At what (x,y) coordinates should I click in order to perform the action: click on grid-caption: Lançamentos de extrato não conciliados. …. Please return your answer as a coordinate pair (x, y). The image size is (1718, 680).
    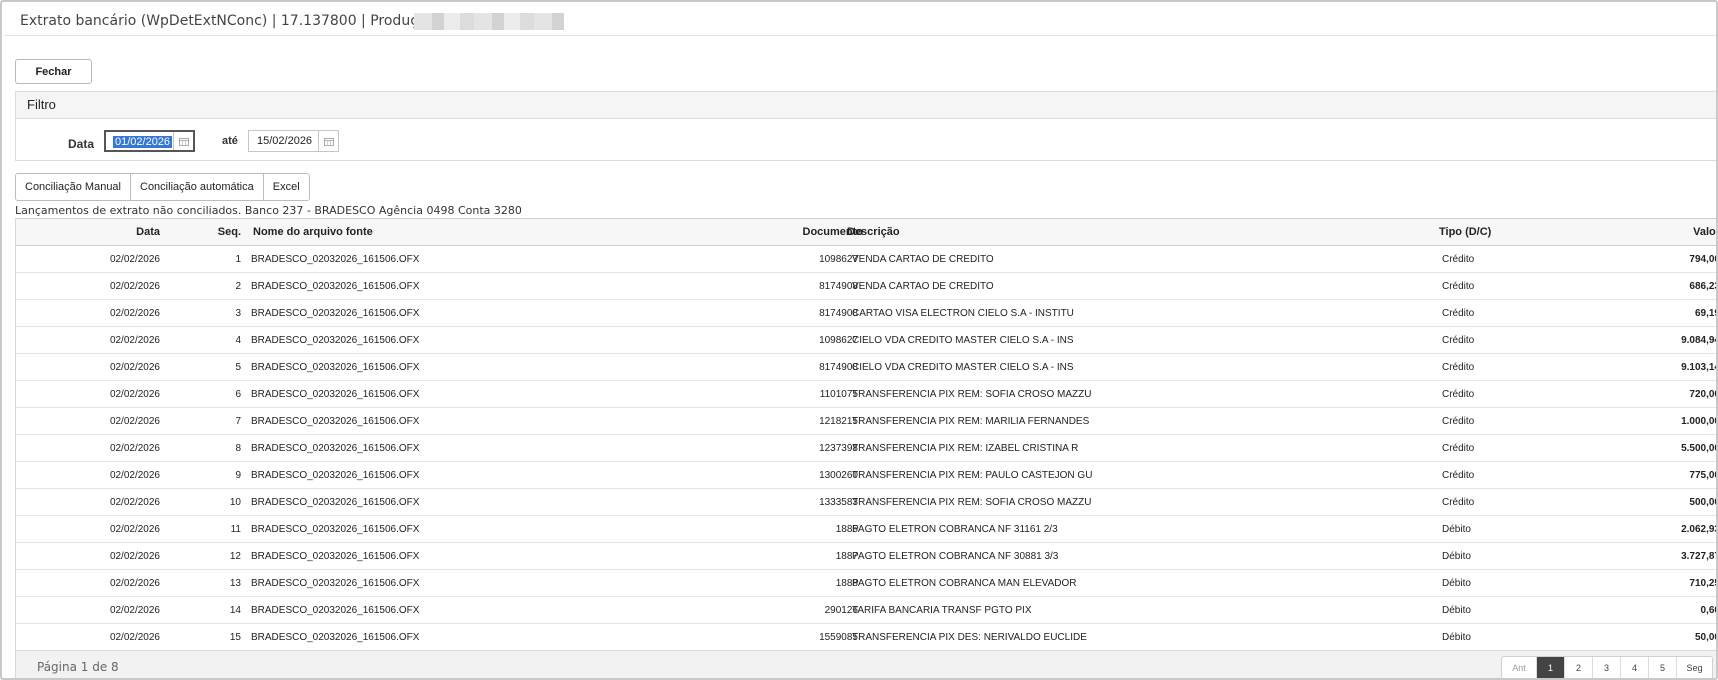
    Looking at the image, I should click on (268, 210).